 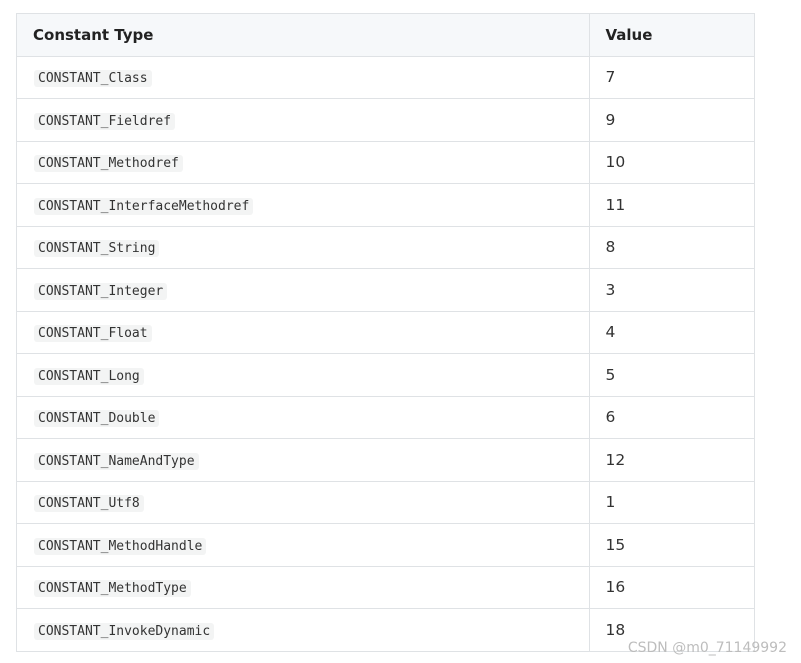 I want to click on table-header: Constant Type Value, so click(x=385, y=35).